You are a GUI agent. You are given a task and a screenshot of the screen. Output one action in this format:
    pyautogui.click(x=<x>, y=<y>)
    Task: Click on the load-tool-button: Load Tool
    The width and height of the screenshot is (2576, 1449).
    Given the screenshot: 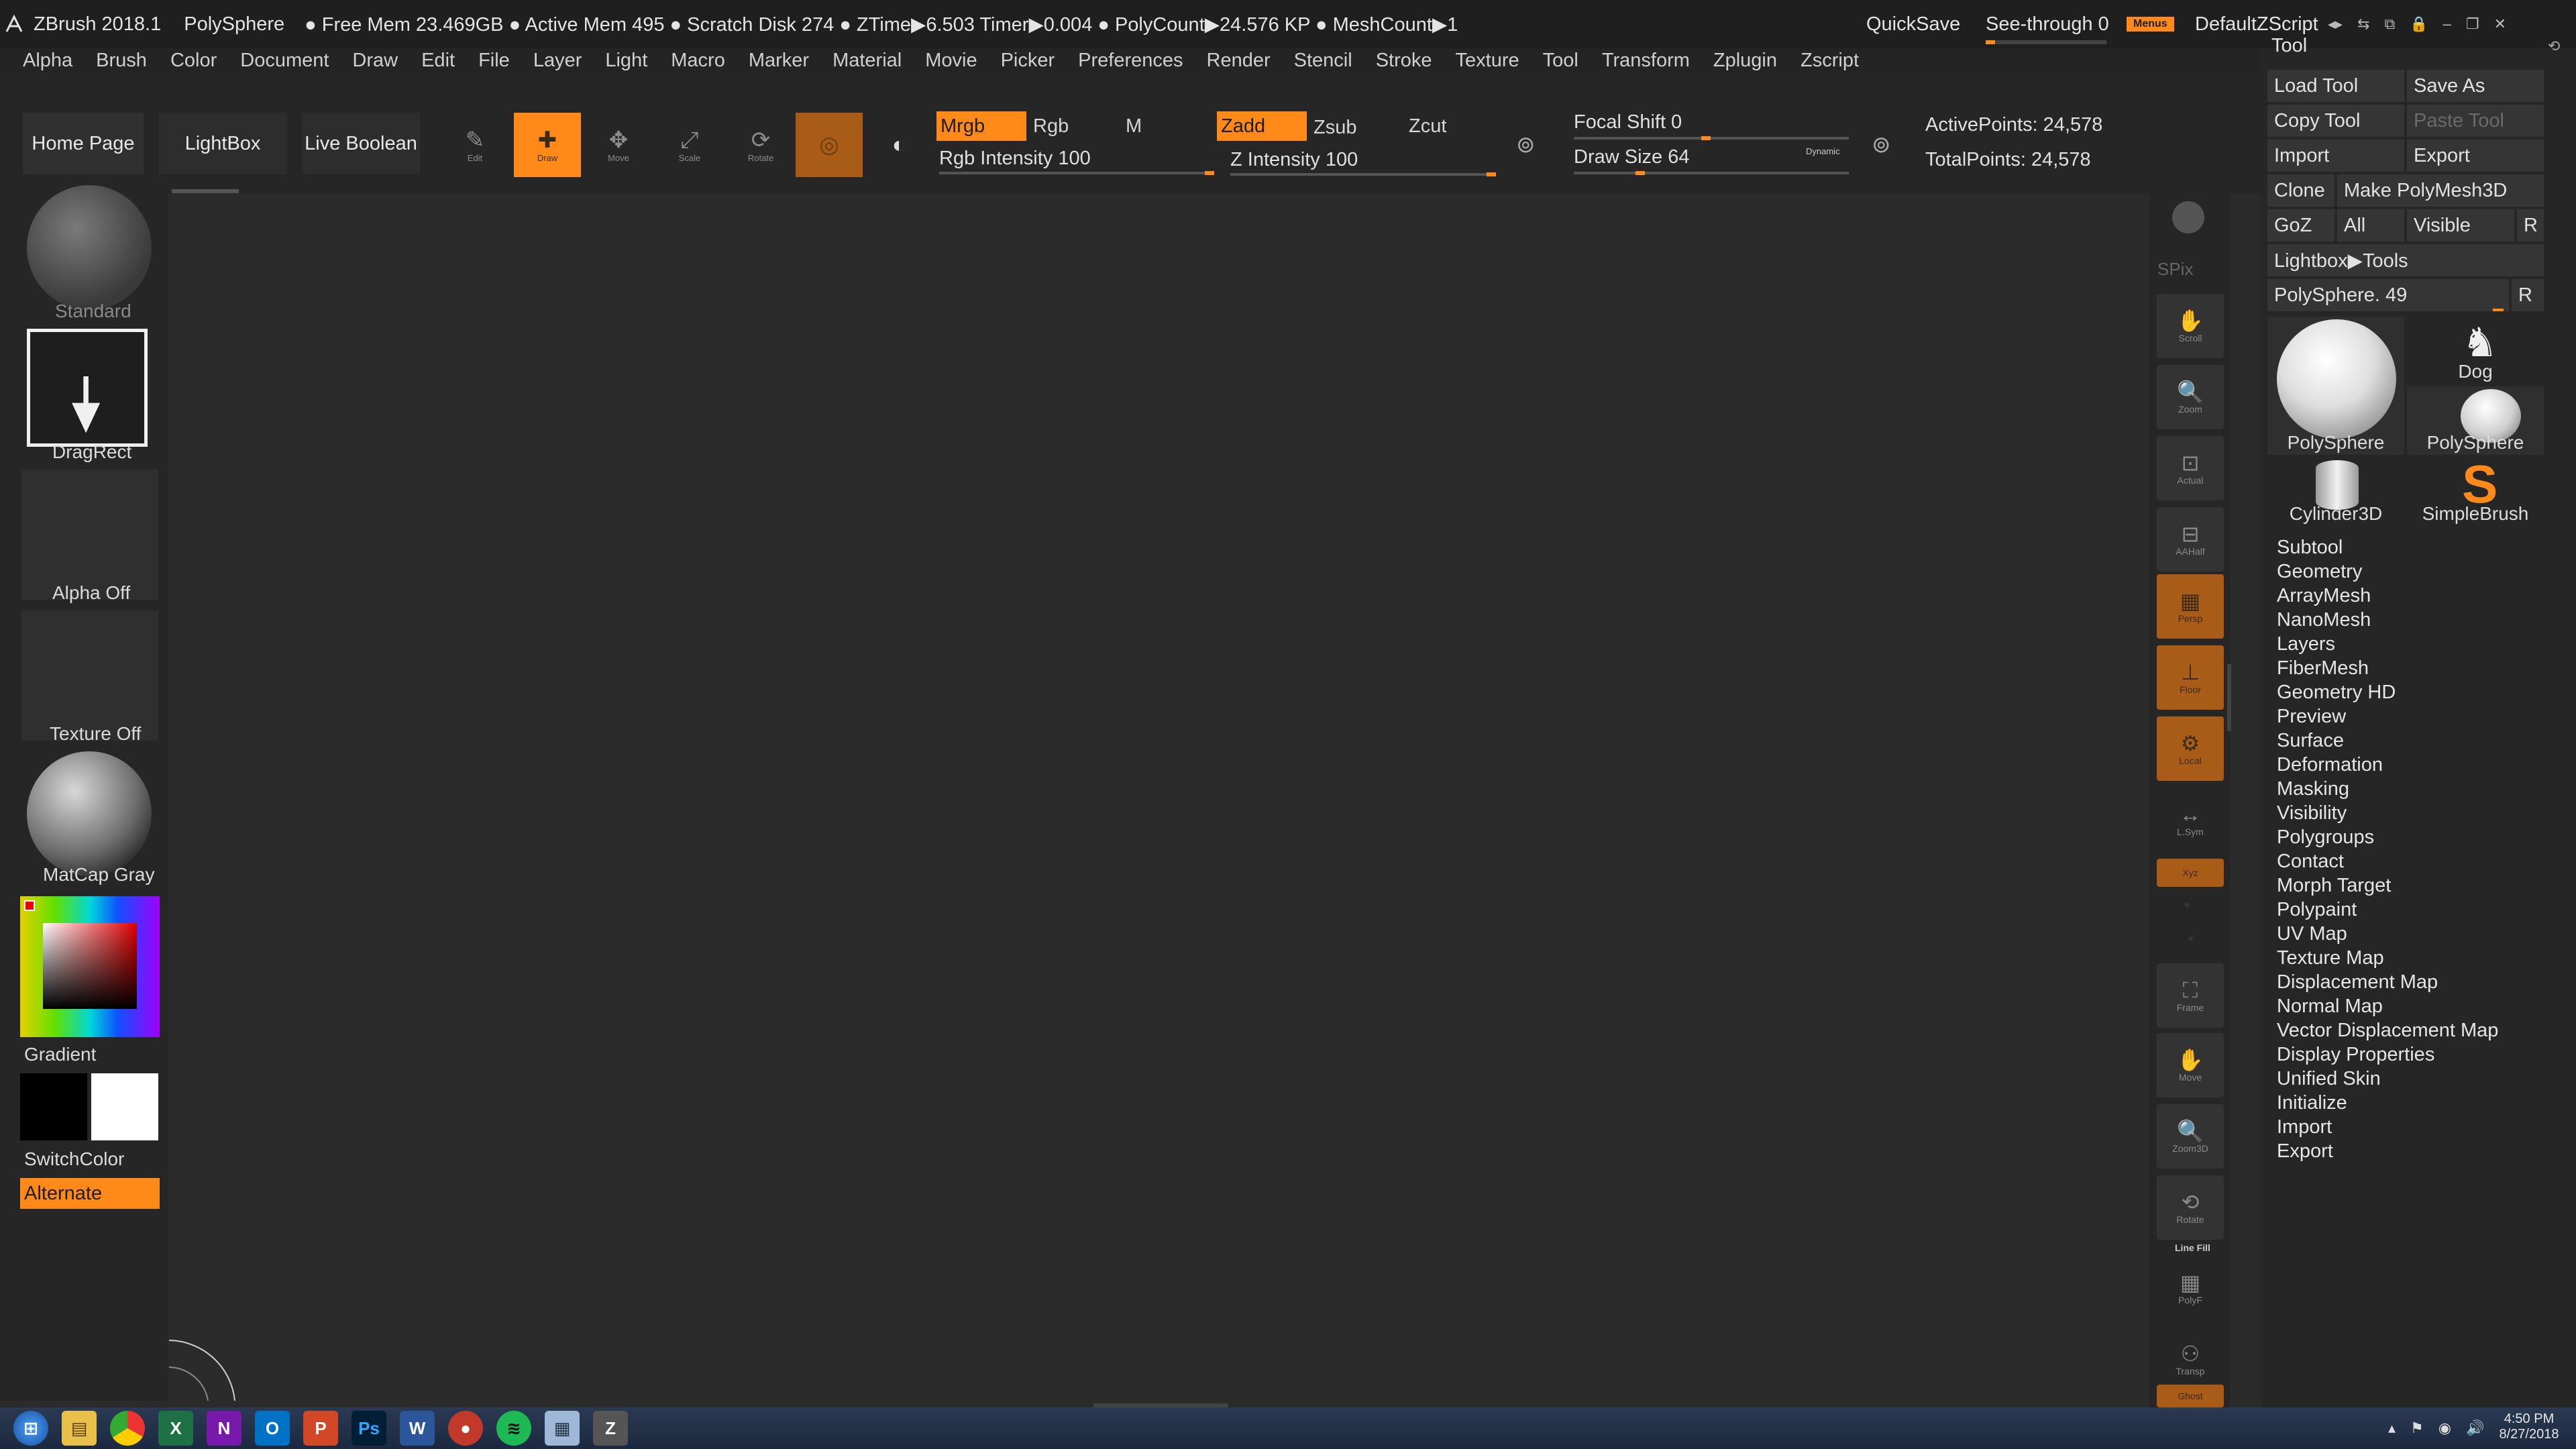 What is the action you would take?
    pyautogui.click(x=2335, y=86)
    